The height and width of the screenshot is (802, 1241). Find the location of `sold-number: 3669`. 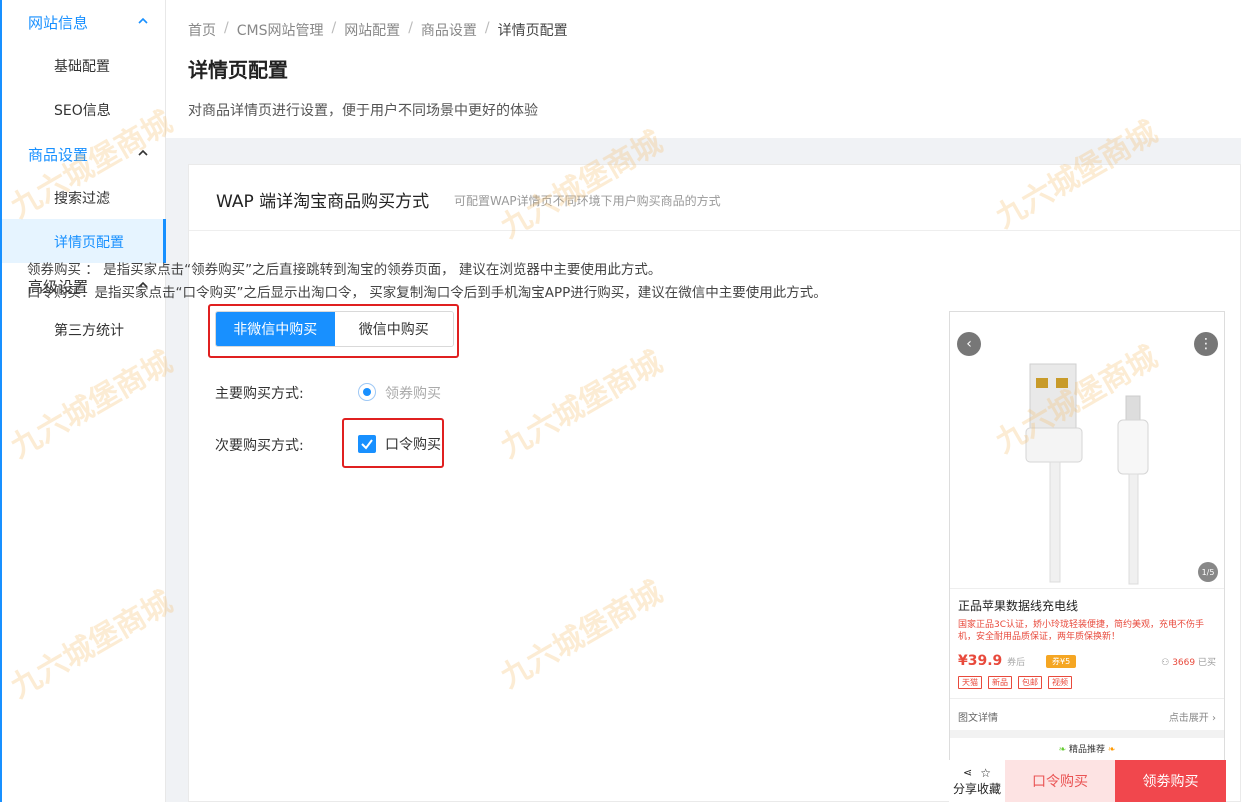

sold-number: 3669 is located at coordinates (1184, 663).